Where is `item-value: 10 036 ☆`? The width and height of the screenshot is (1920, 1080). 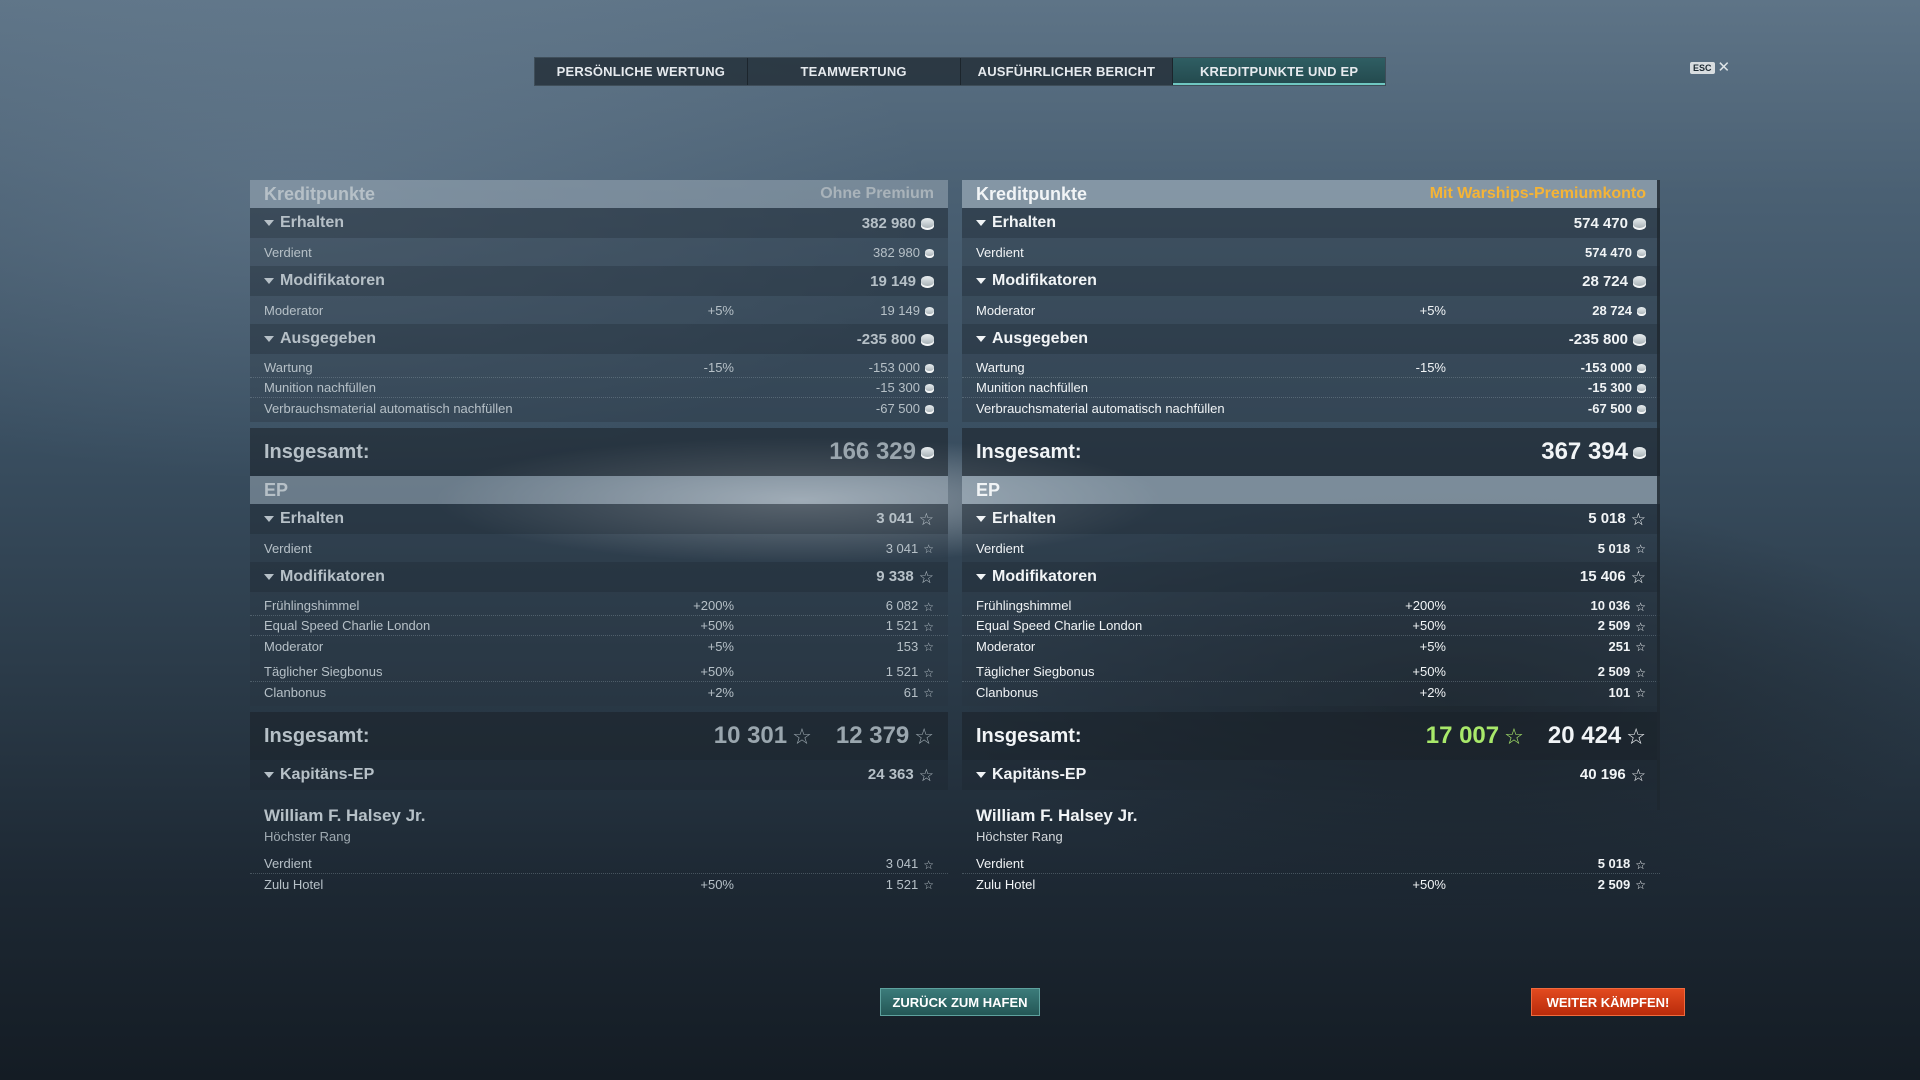 item-value: 10 036 ☆ is located at coordinates (1618, 606).